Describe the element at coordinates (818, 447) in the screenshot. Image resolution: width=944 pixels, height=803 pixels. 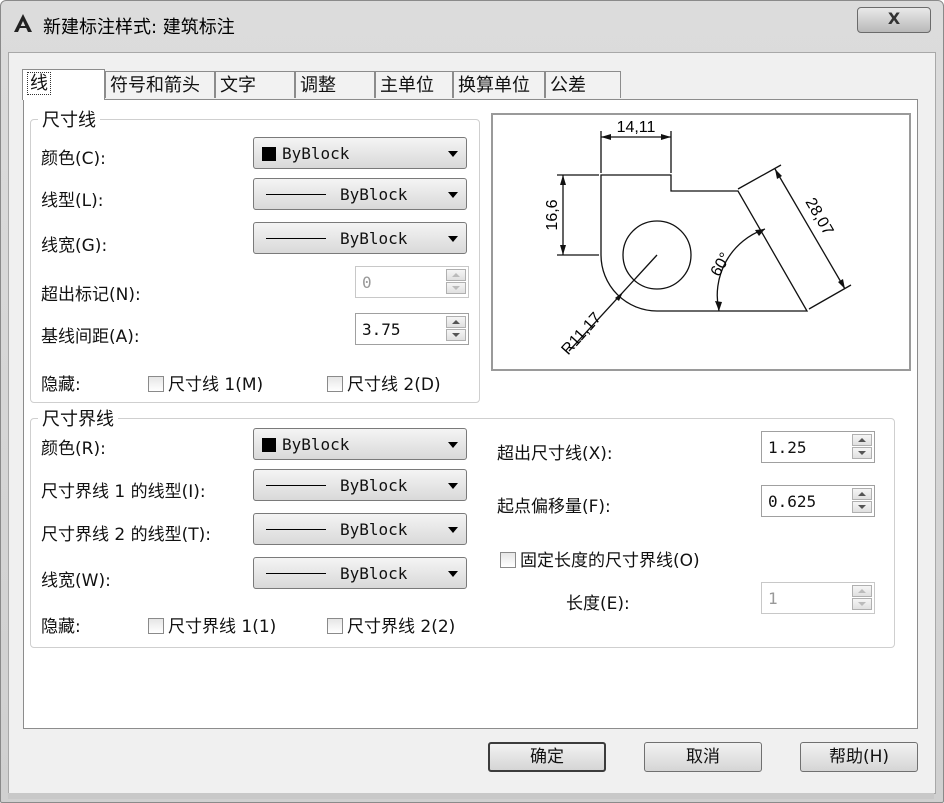
I see `extend-beyond-dim-stepper: 1.25` at that location.